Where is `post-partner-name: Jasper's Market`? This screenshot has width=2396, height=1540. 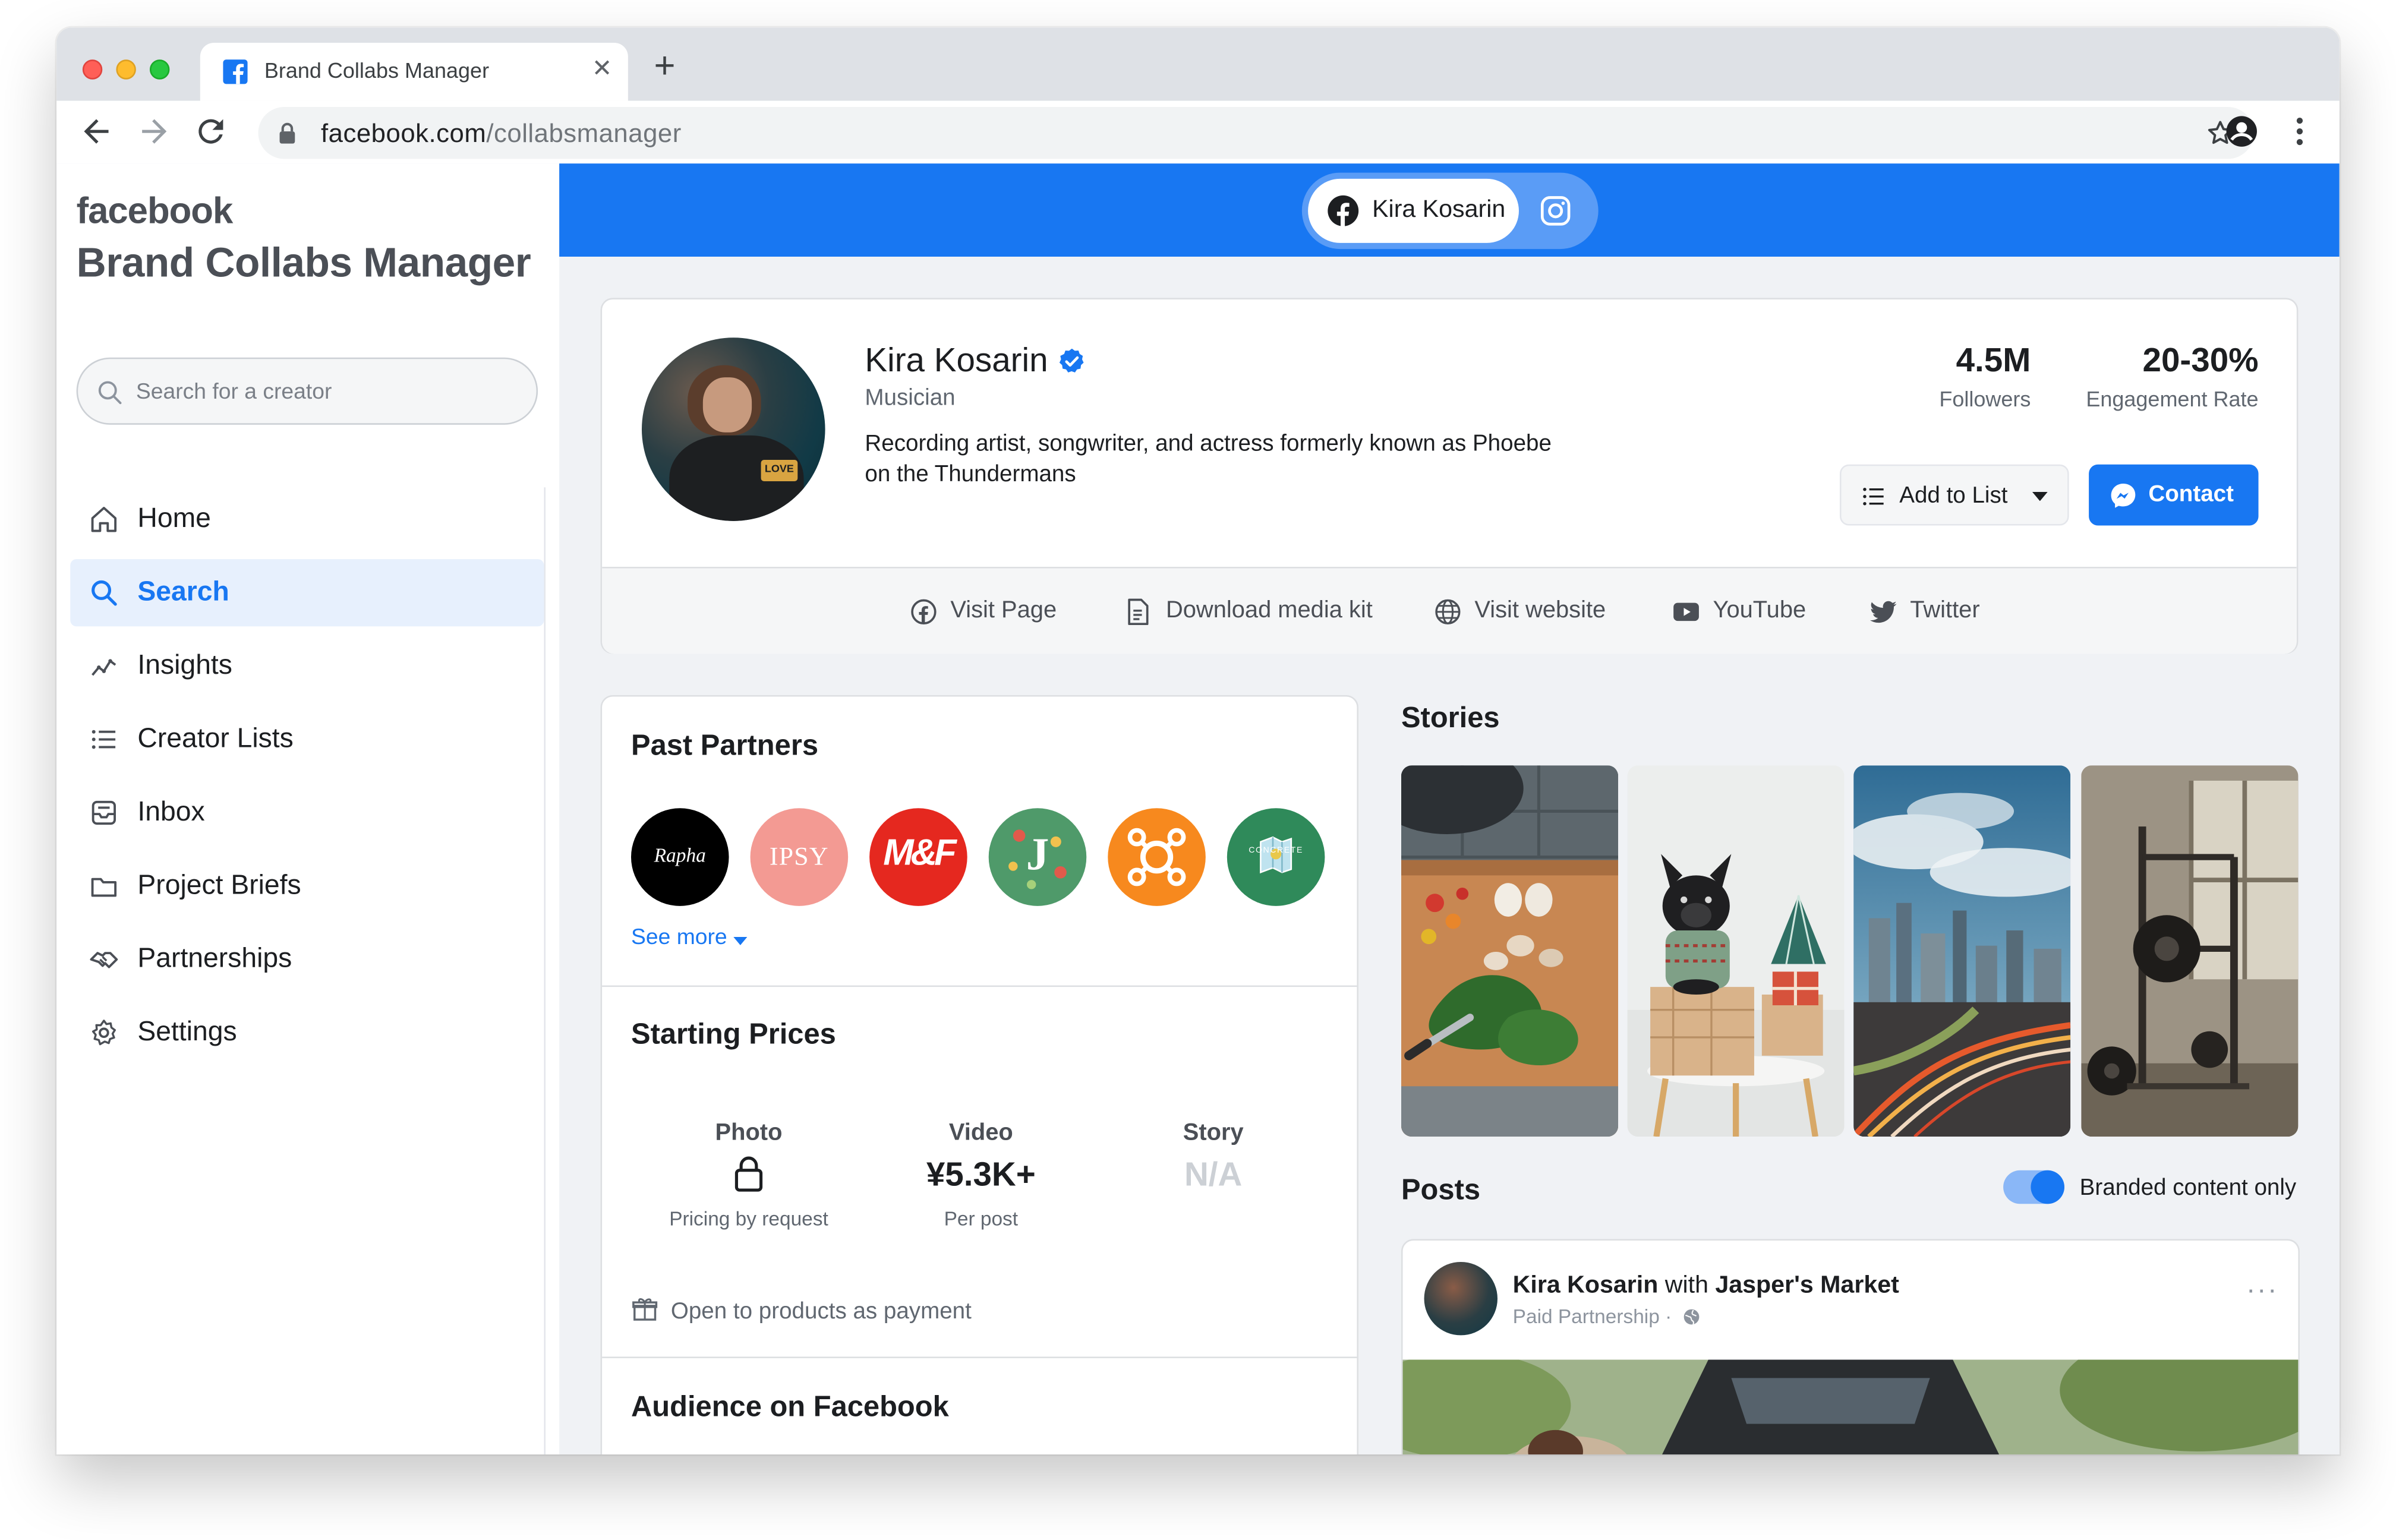 post-partner-name: Jasper's Market is located at coordinates (1807, 1286).